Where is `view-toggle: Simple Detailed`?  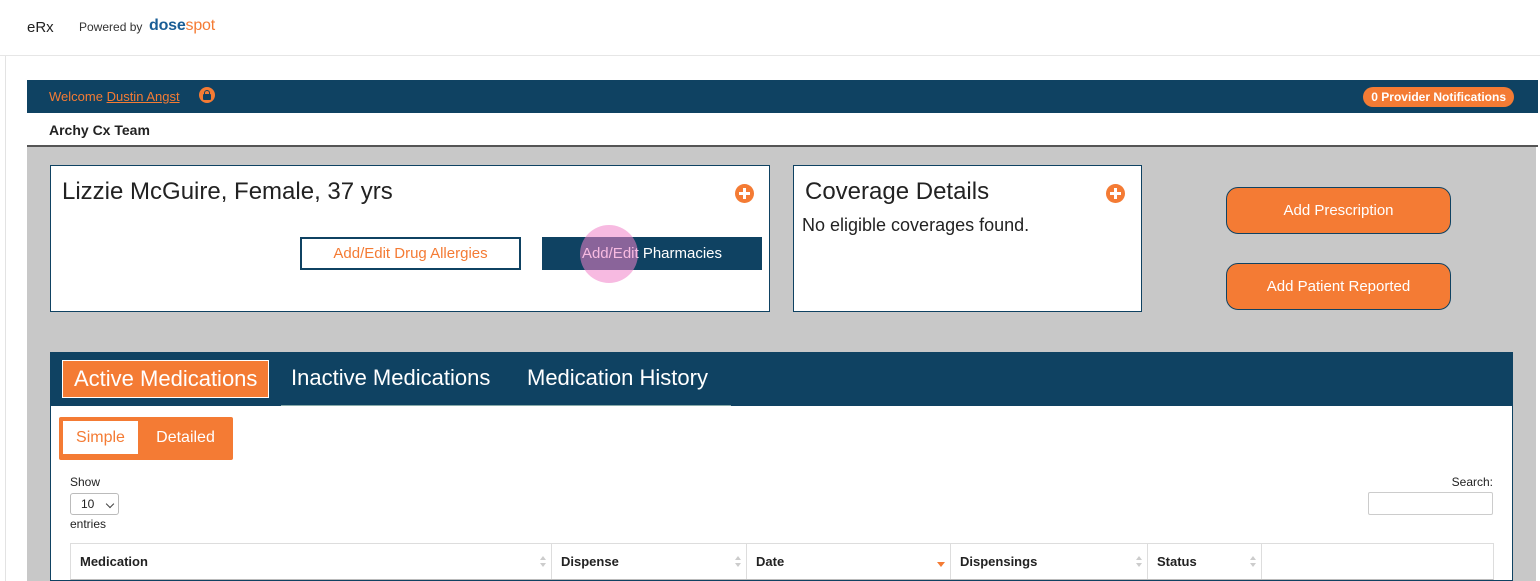 view-toggle: Simple Detailed is located at coordinates (146, 438).